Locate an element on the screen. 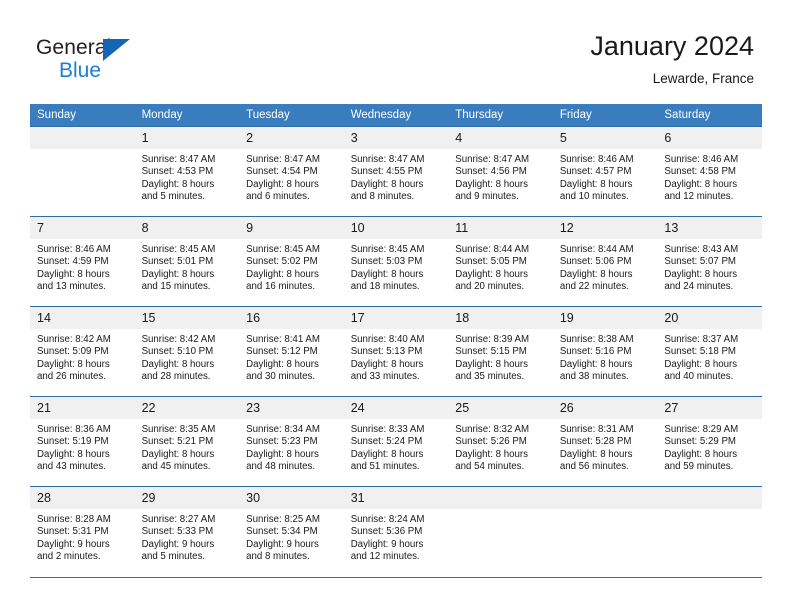 The image size is (792, 612). day-daylight2-text: and 15 minutes. is located at coordinates (176, 287).